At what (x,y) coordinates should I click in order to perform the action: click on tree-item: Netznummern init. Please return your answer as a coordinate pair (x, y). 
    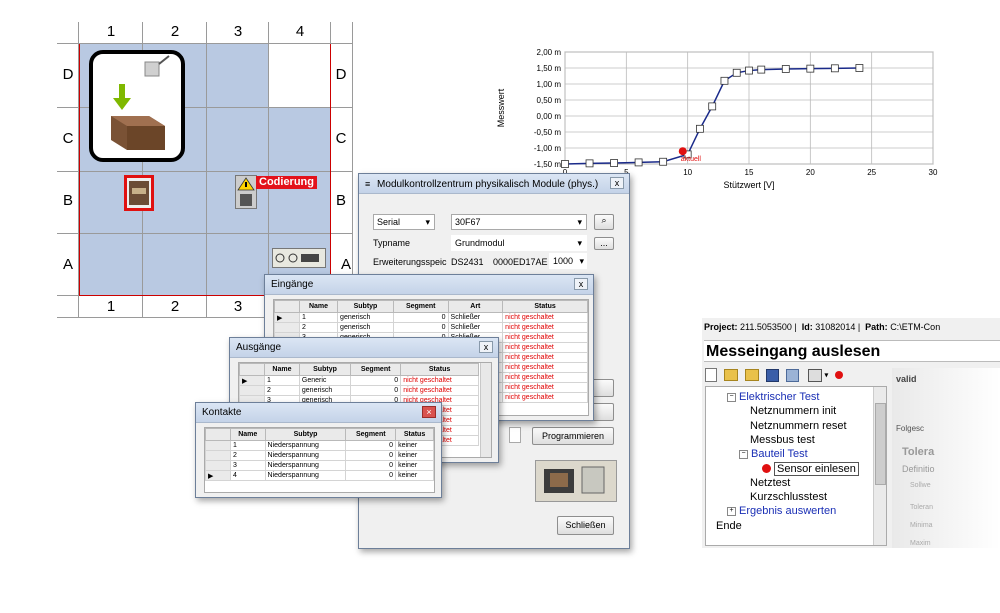
    Looking at the image, I should click on (793, 411).